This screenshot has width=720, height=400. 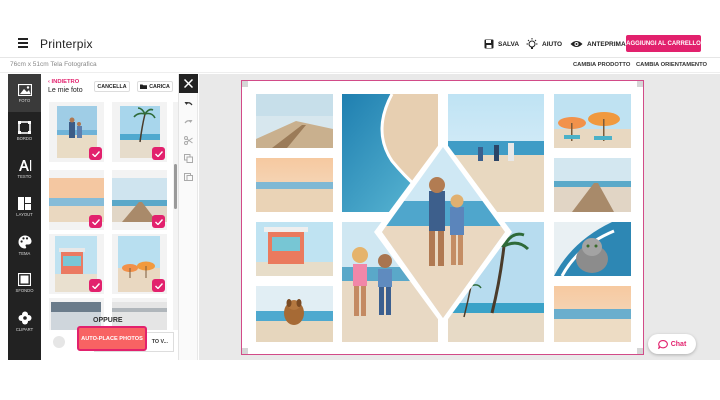 I want to click on change-product-link: CAMBIA PRODOTTO, so click(x=601, y=65).